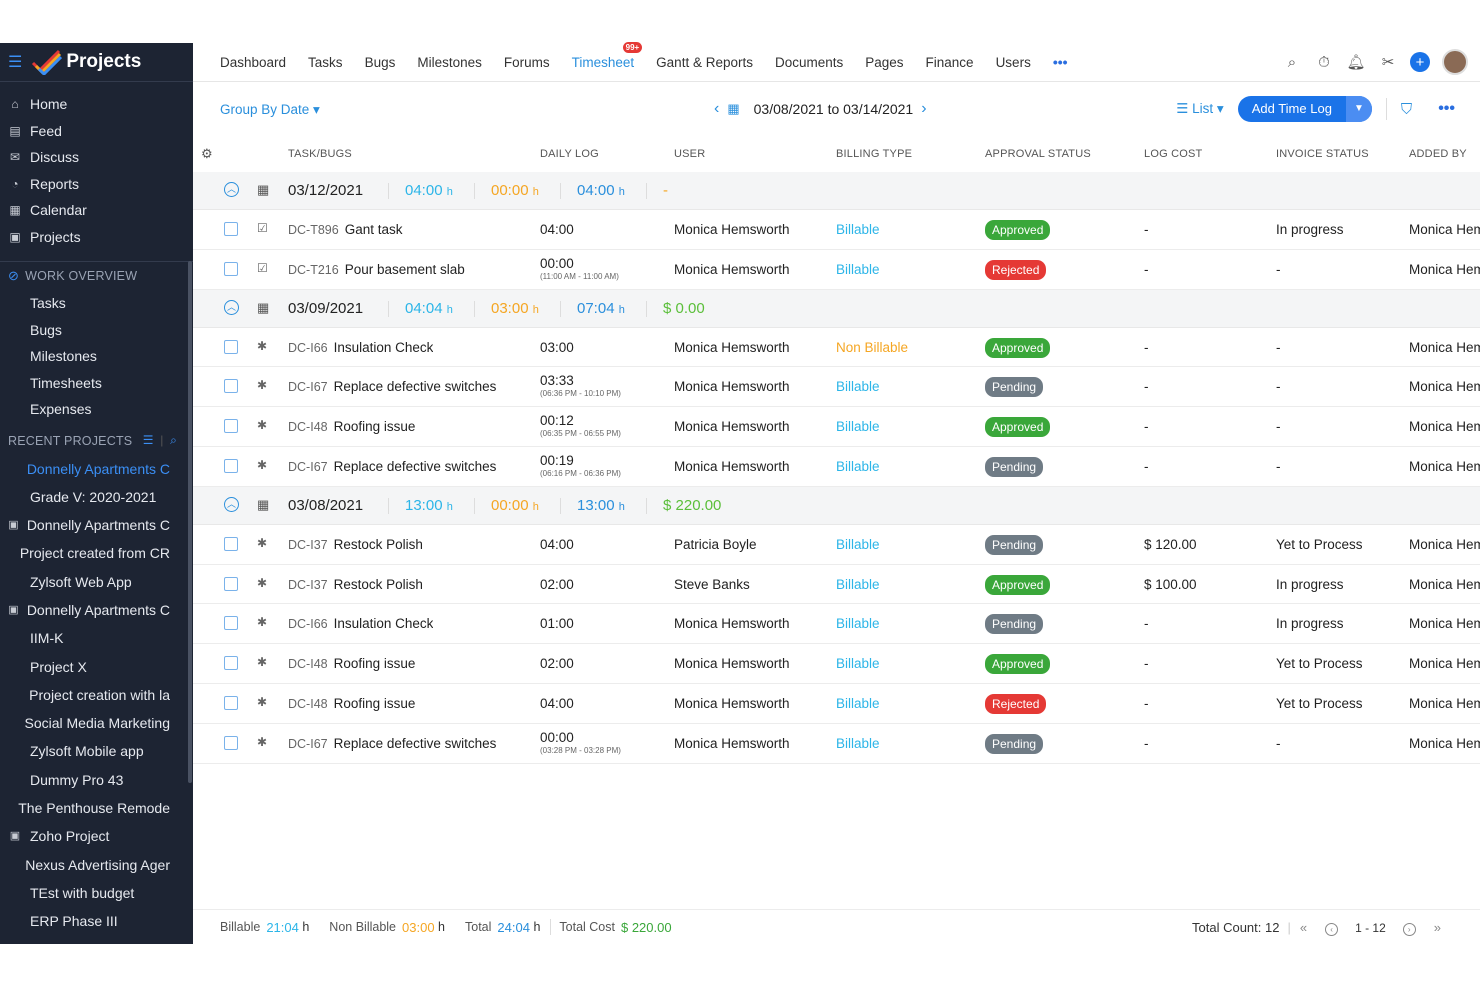  Describe the element at coordinates (253, 62) in the screenshot. I see `tab-dashboard: Dashboard` at that location.